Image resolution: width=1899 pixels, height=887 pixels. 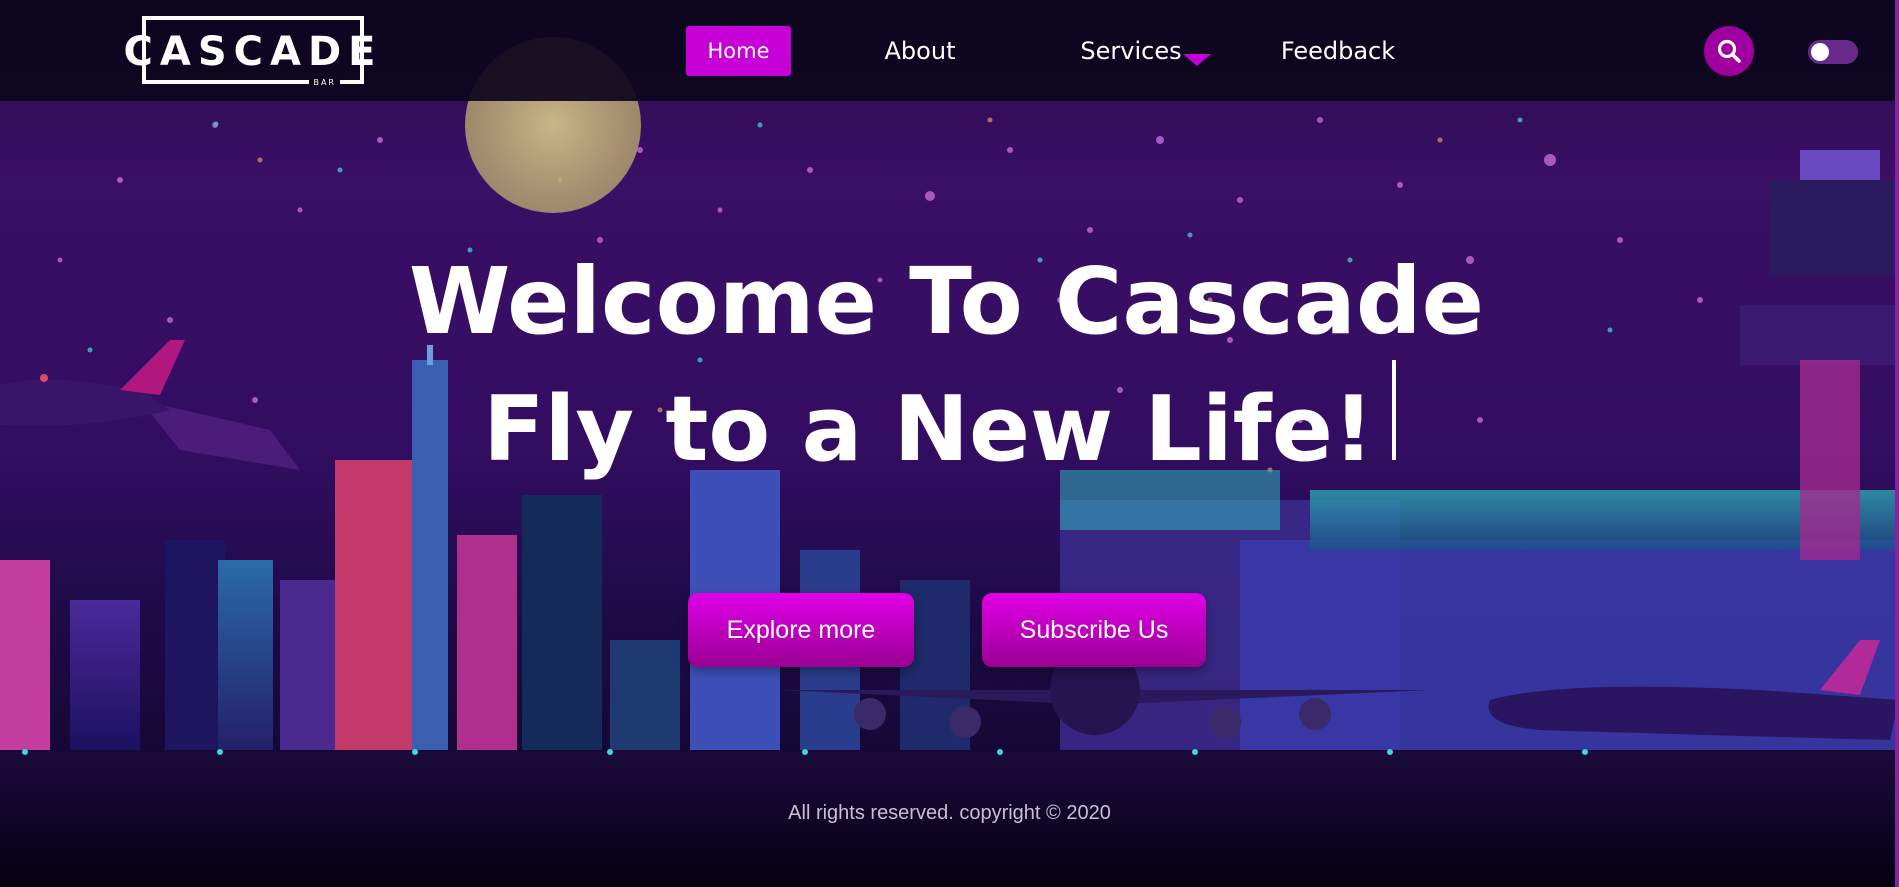 I want to click on footer-copyright: All rights reserved. copyright © 2020, so click(x=949, y=813).